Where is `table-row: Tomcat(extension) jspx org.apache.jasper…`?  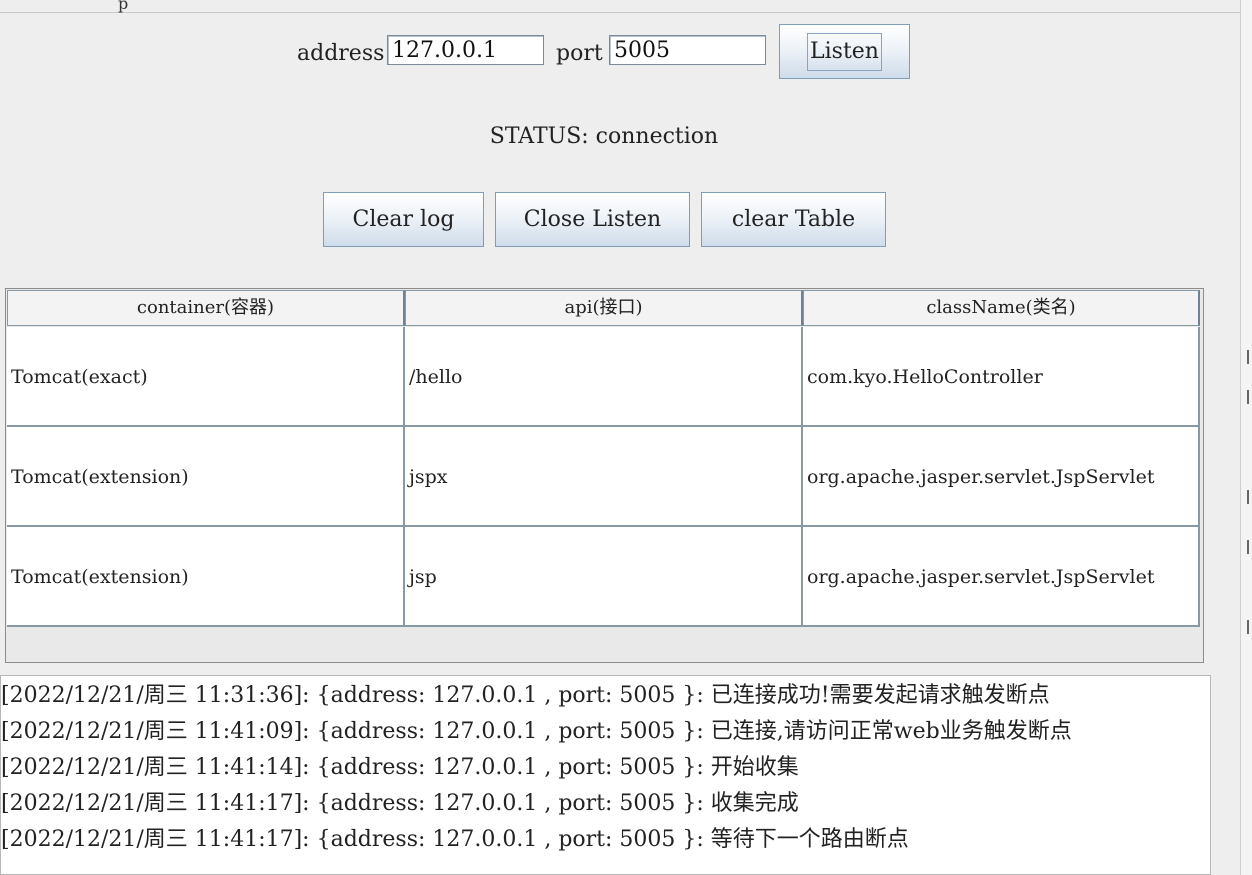
table-row: Tomcat(extension) jspx org.apache.jasper… is located at coordinates (603, 477).